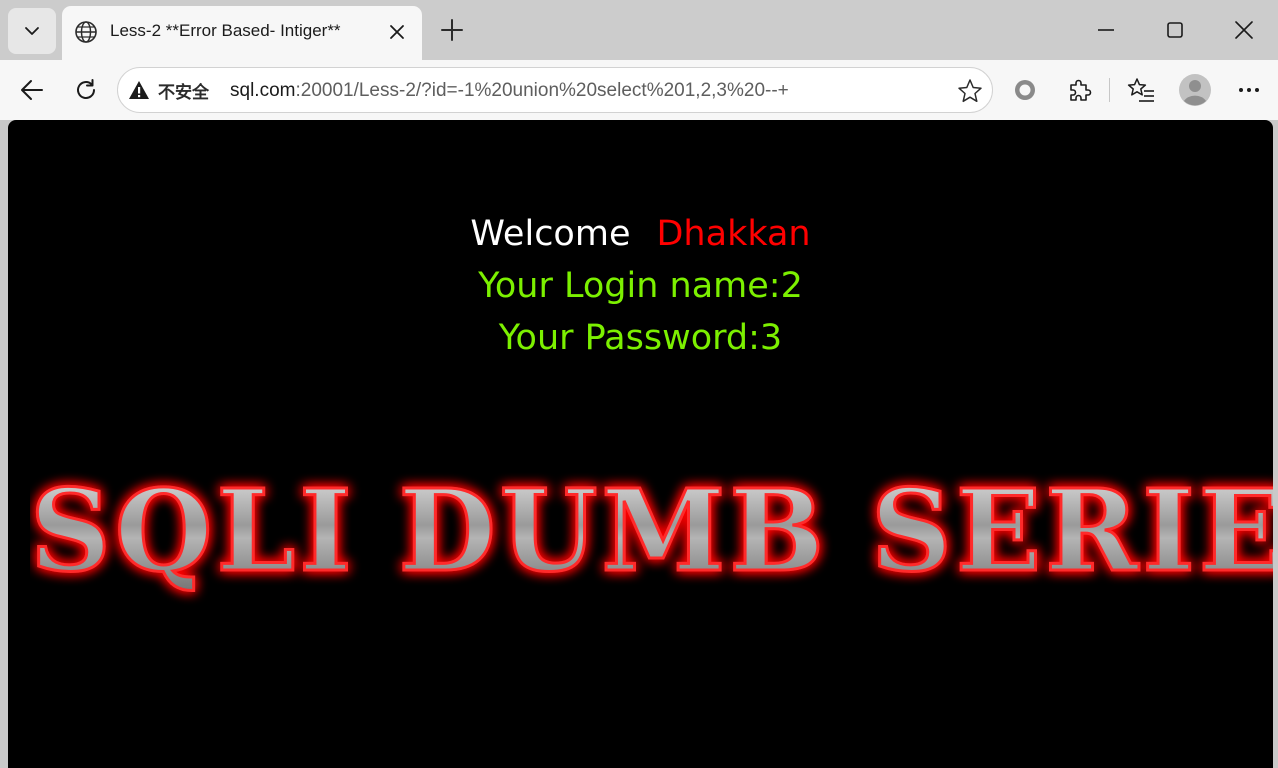 The width and height of the screenshot is (1278, 768). I want to click on chevron-down-icon, so click(32, 31).